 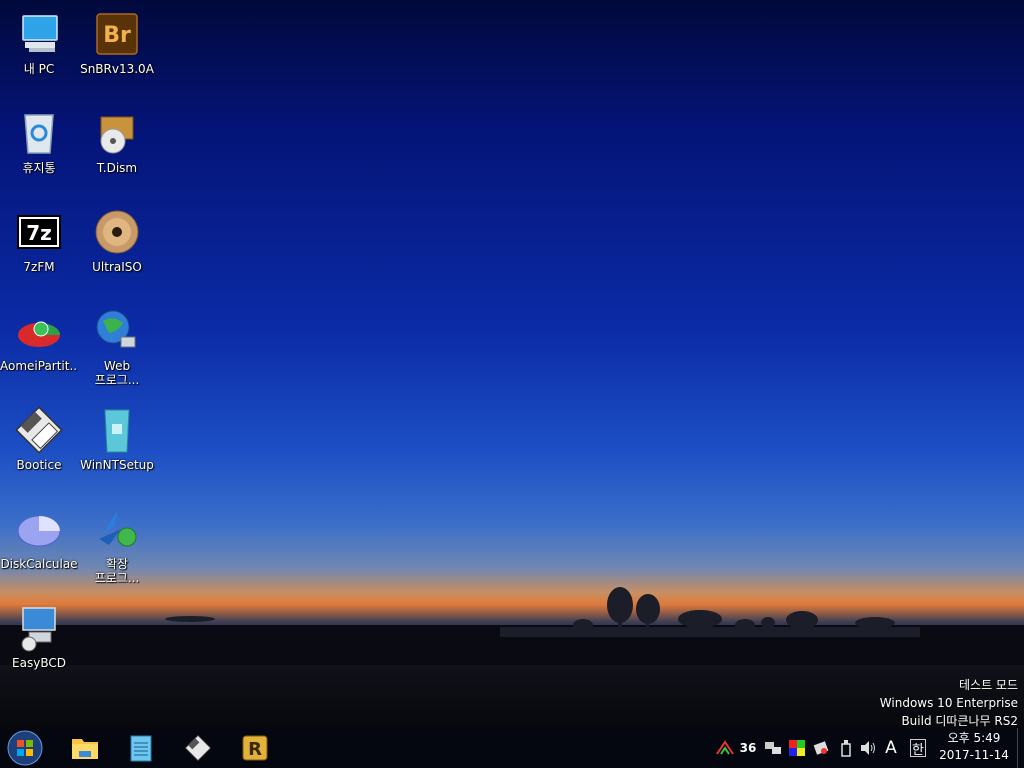 I want to click on taskbar-bootice, so click(x=198, y=748).